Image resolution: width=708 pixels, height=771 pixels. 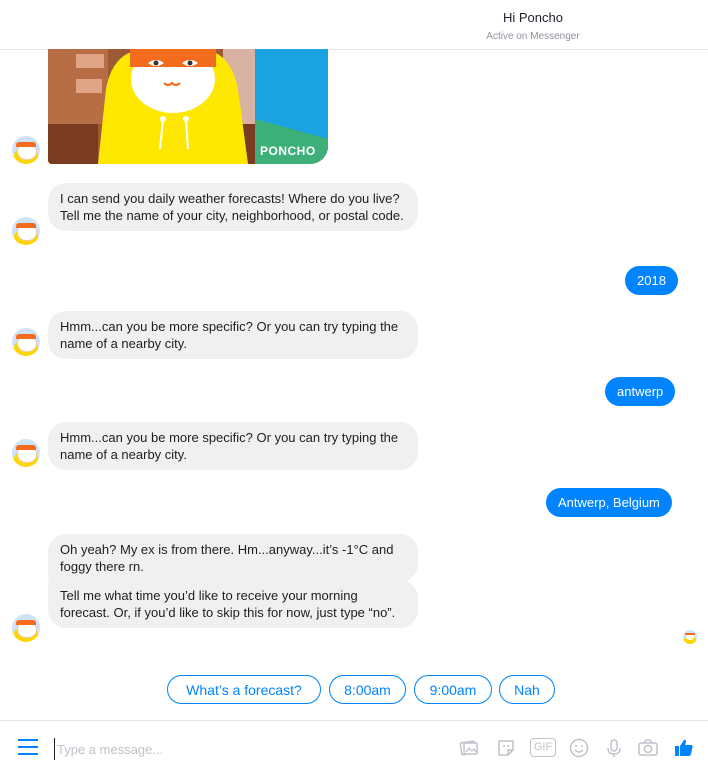 What do you see at coordinates (690, 637) in the screenshot?
I see `seen-indicator-avatar` at bounding box center [690, 637].